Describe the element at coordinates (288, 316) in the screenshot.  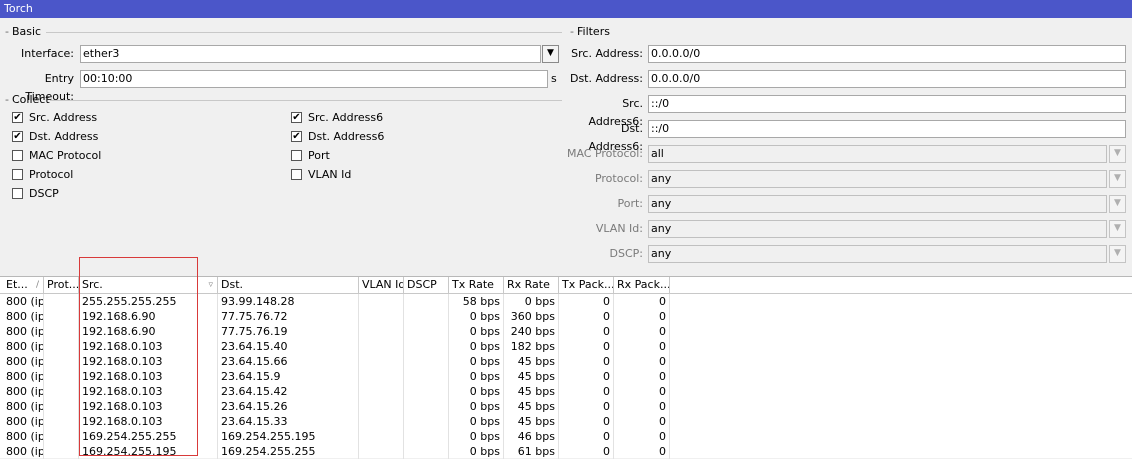
I see `table-cell: 77.75.76.72` at that location.